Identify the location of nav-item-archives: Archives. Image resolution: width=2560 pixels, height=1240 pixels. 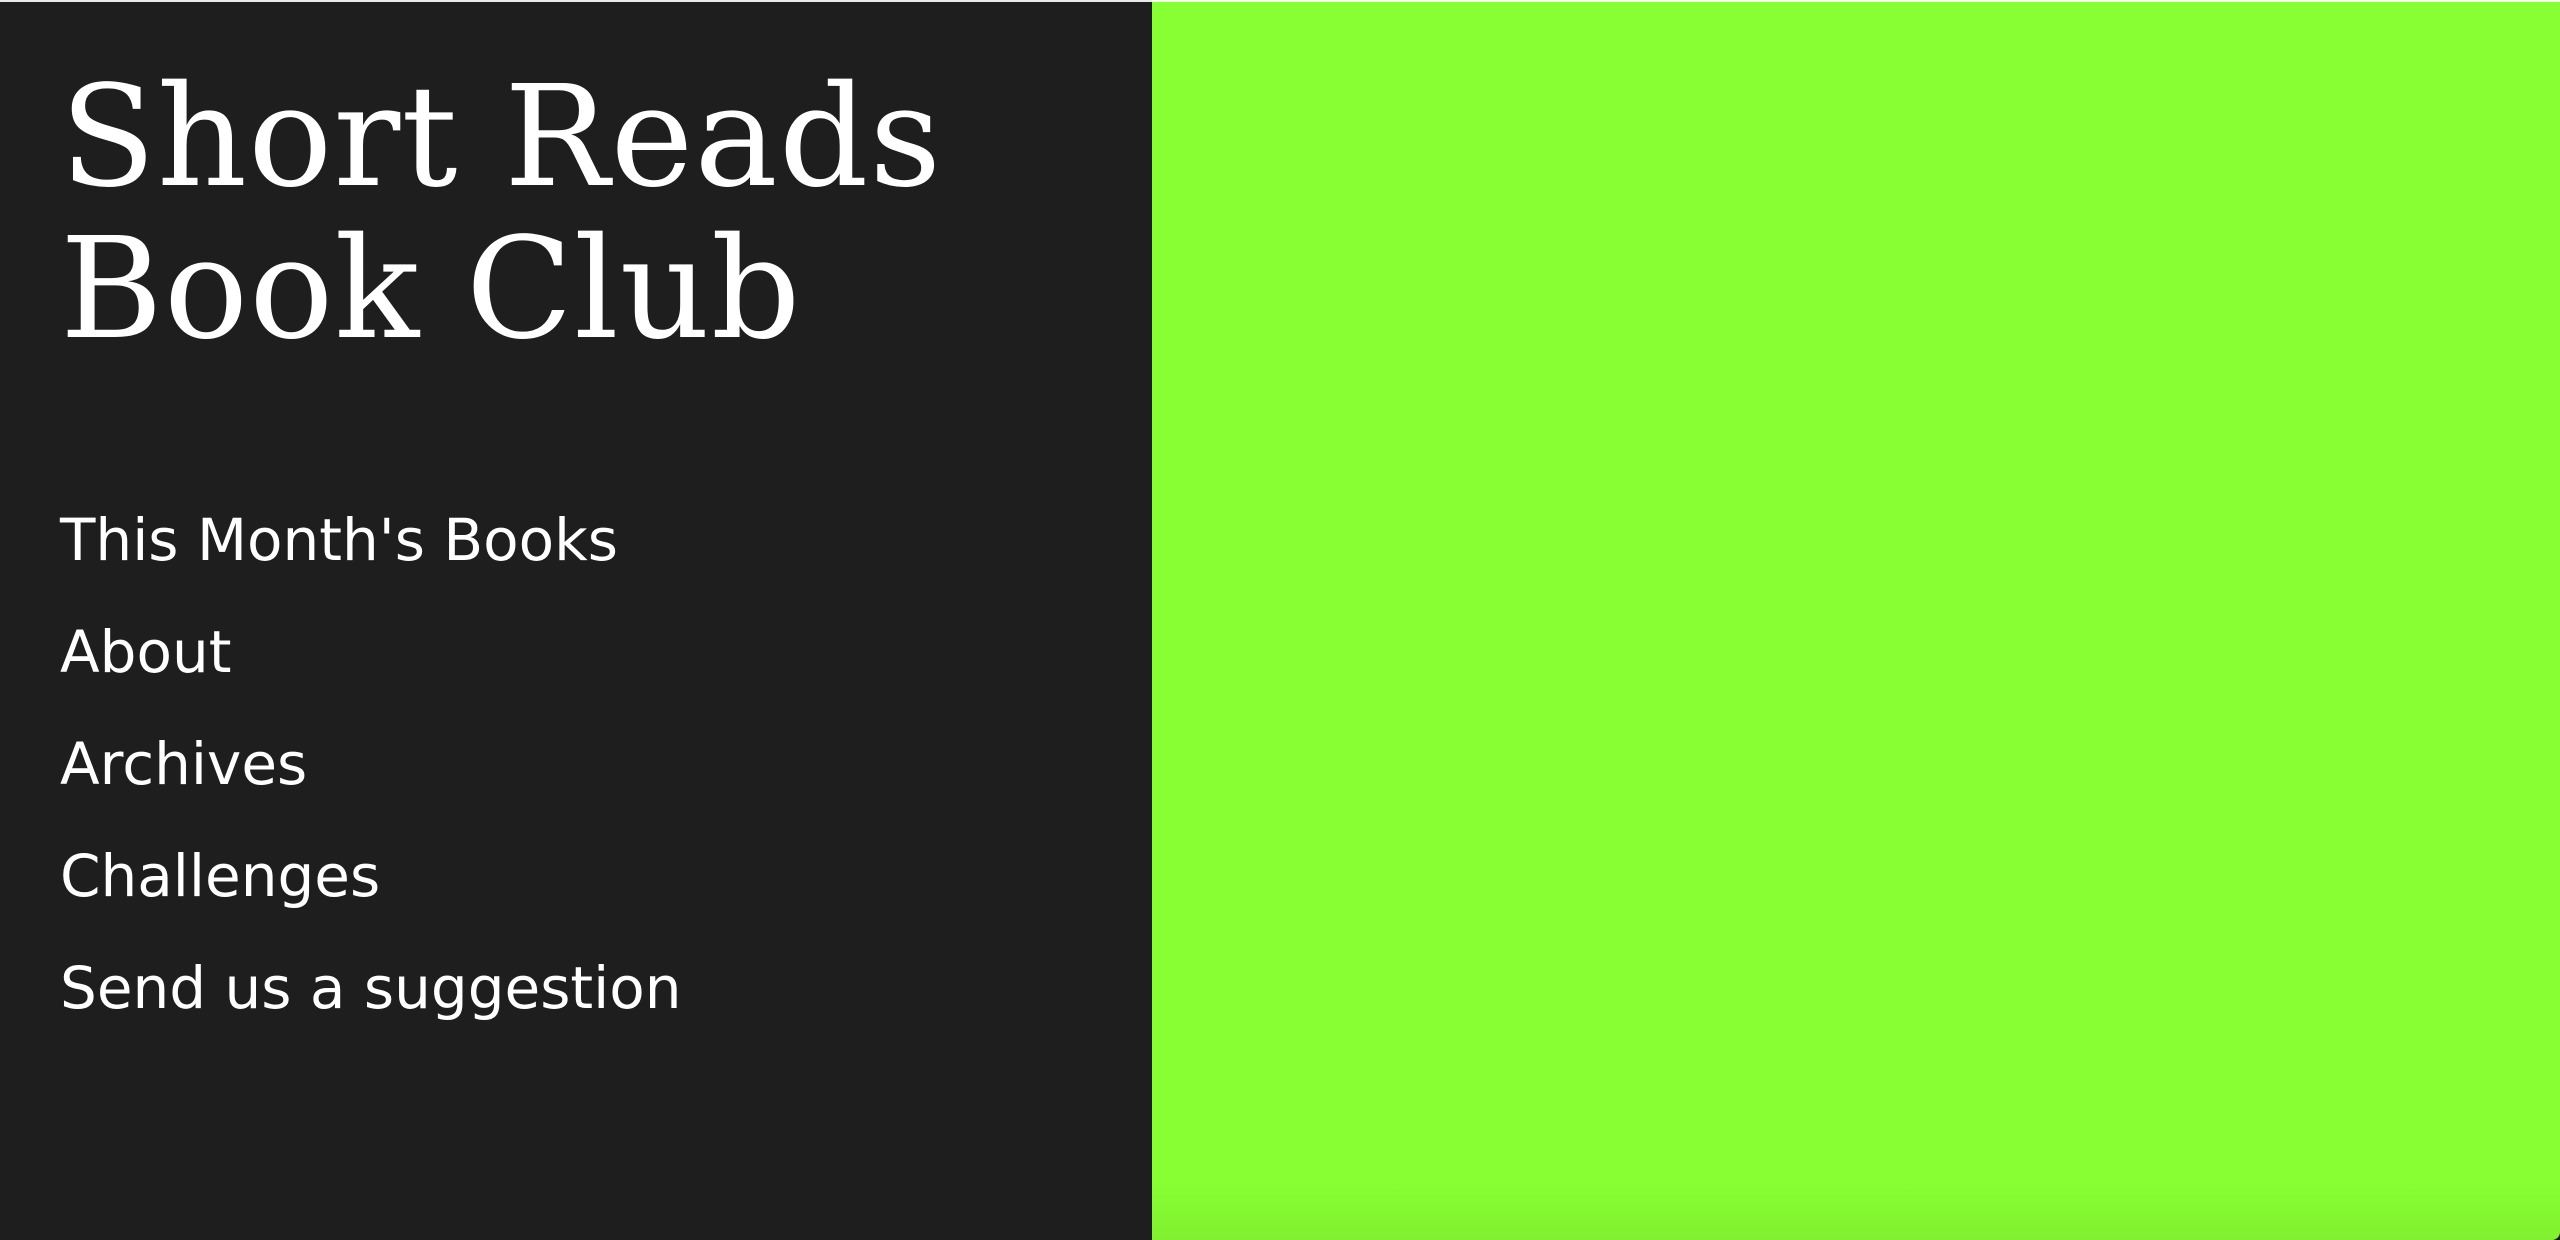
(371, 768).